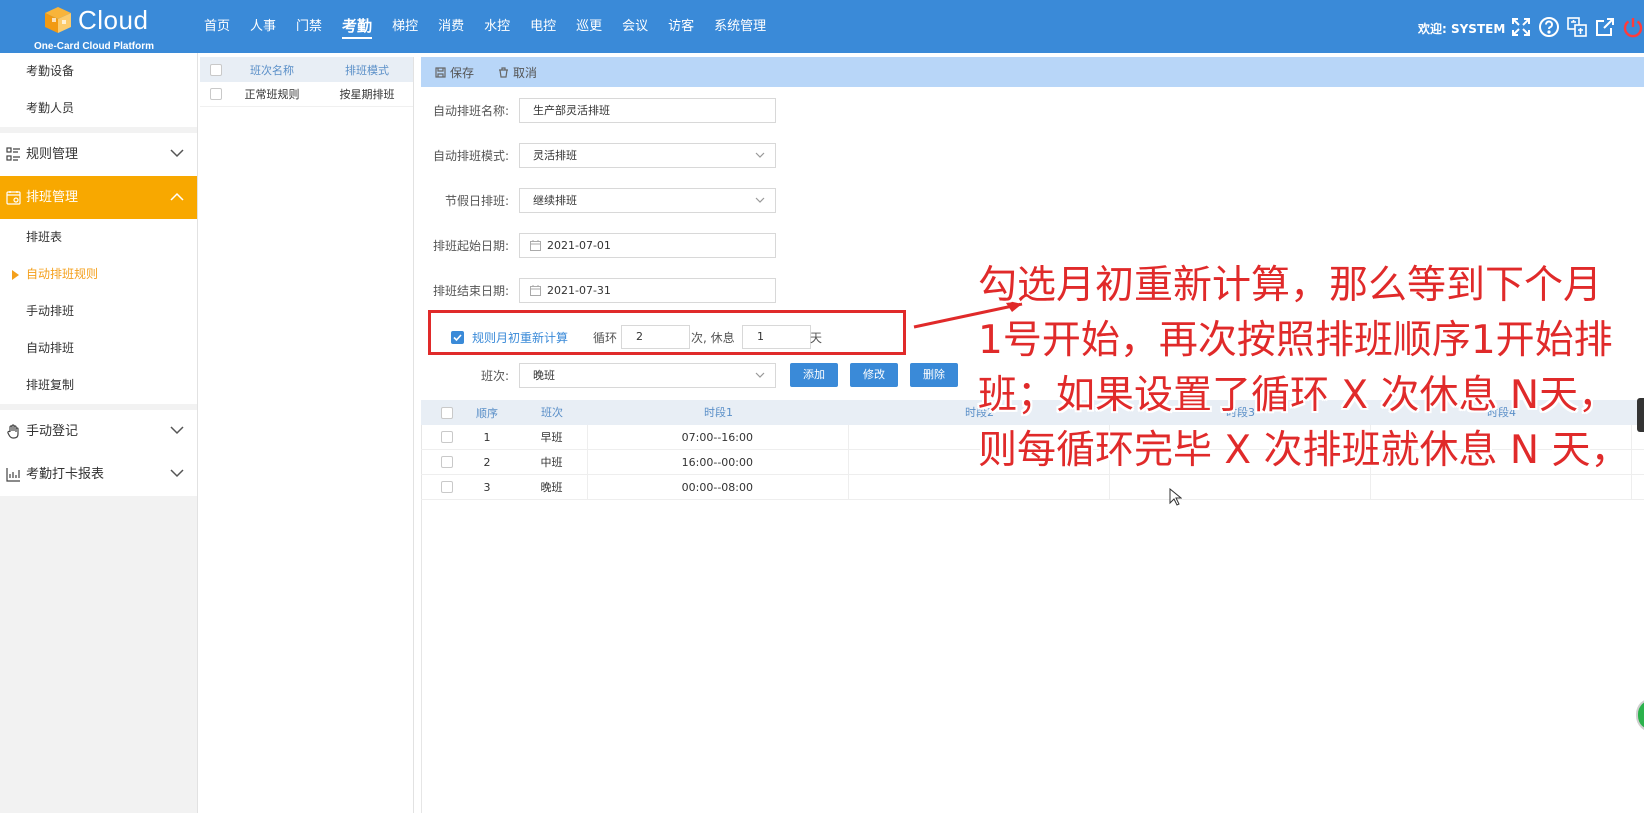 This screenshot has height=813, width=1644. What do you see at coordinates (357, 26) in the screenshot?
I see `nav-item: 考勤` at bounding box center [357, 26].